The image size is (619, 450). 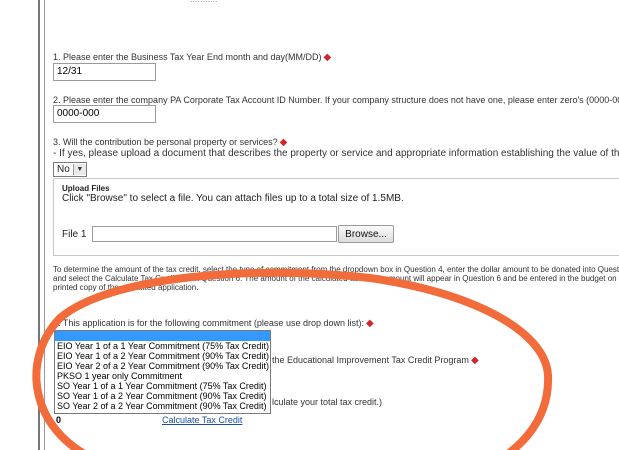 What do you see at coordinates (327, 402) in the screenshot?
I see `question-6-label: lculate your total tax credit.)` at bounding box center [327, 402].